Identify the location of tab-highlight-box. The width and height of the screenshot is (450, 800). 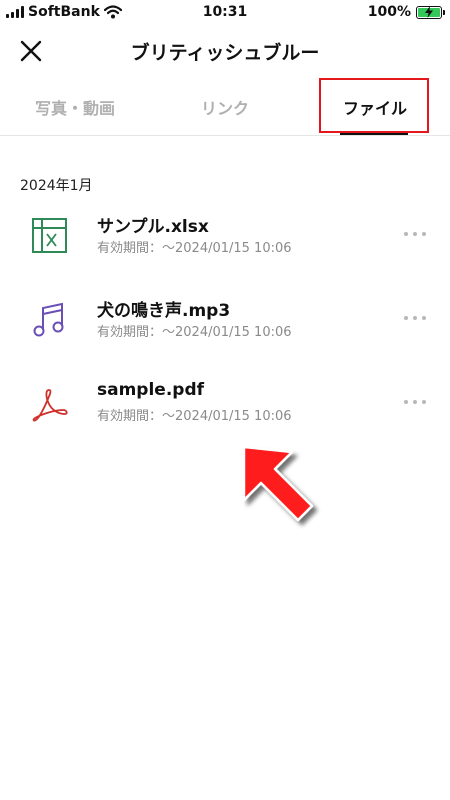
(374, 105).